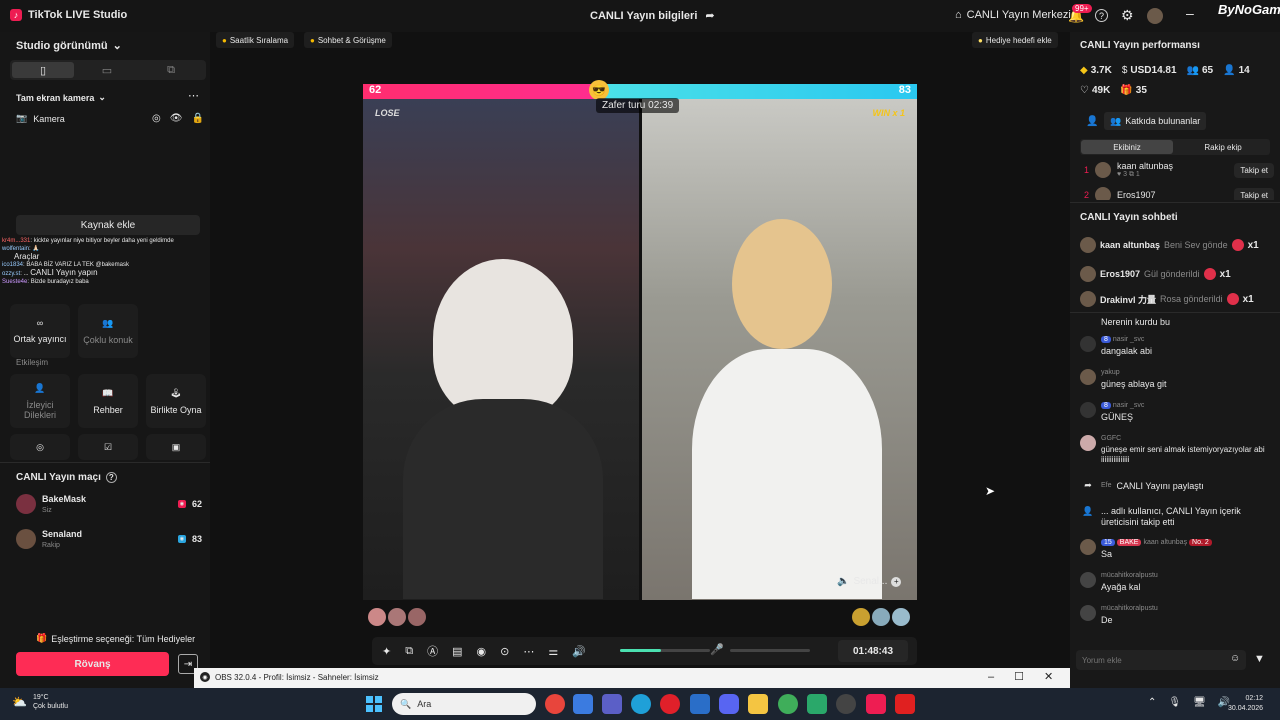  Describe the element at coordinates (61, 97) in the screenshot. I see `fullscreen-camera-dropdown: Tam ekran kamera ⌄` at that location.